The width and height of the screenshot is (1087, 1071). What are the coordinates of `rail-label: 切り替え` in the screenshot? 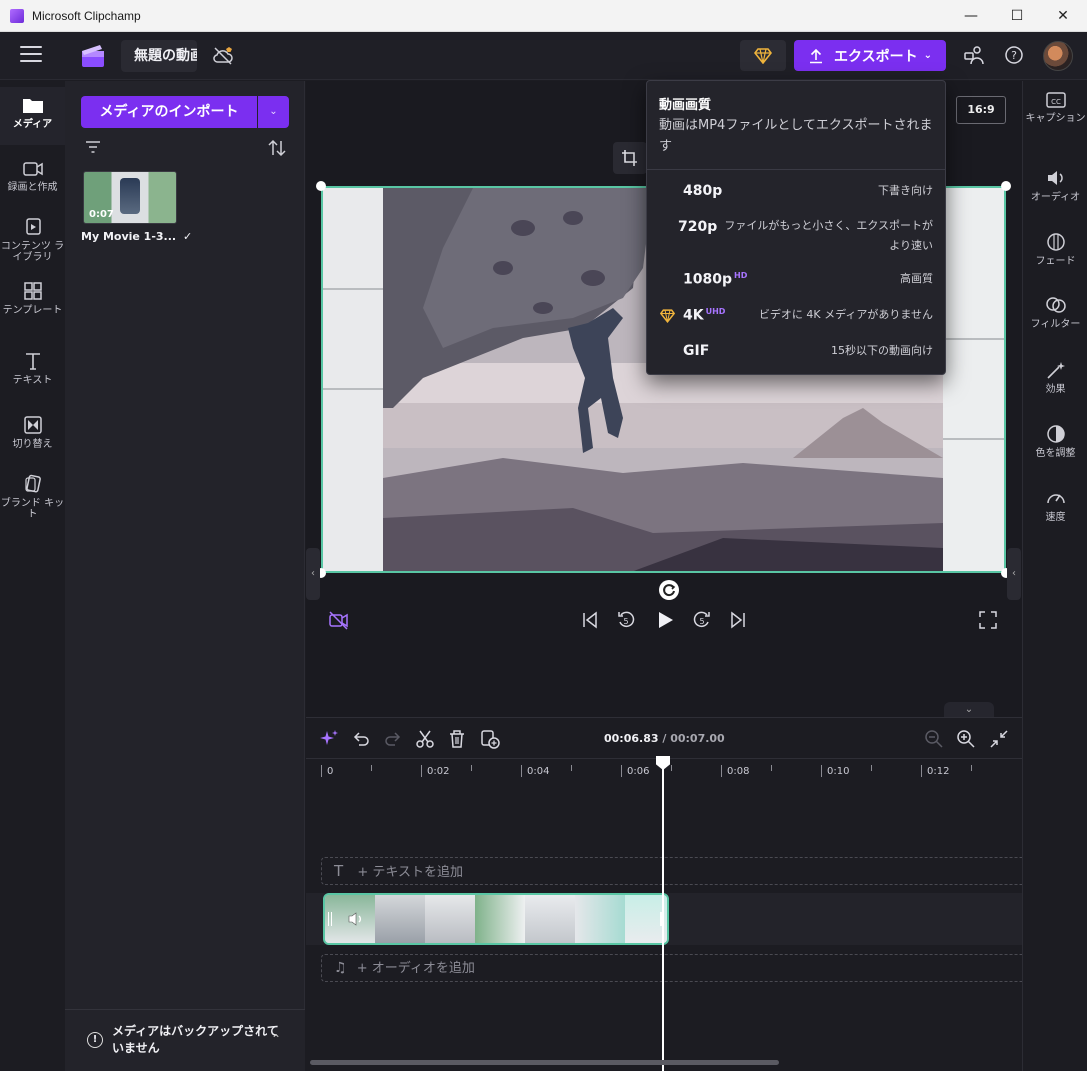 It's located at (32, 444).